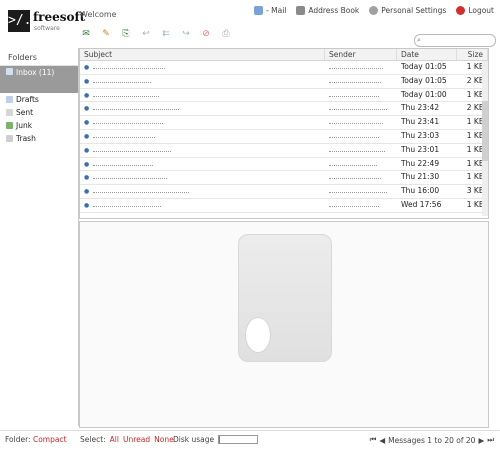 This screenshot has width=500, height=451. What do you see at coordinates (86, 34) in the screenshot?
I see `compose-icon: ✉` at bounding box center [86, 34].